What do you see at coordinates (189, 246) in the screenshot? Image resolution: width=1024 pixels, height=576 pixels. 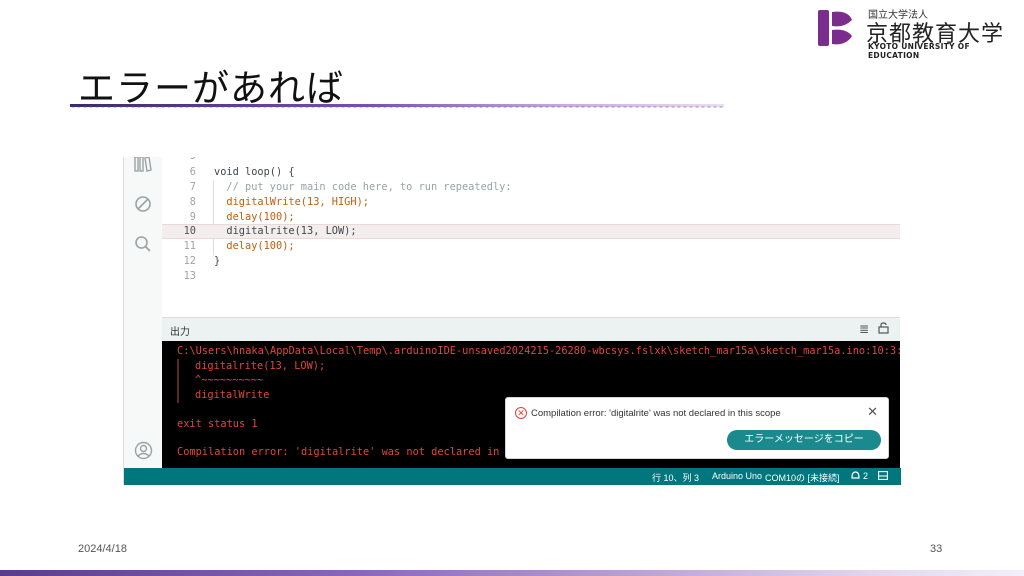 I see `line-number: 11` at bounding box center [189, 246].